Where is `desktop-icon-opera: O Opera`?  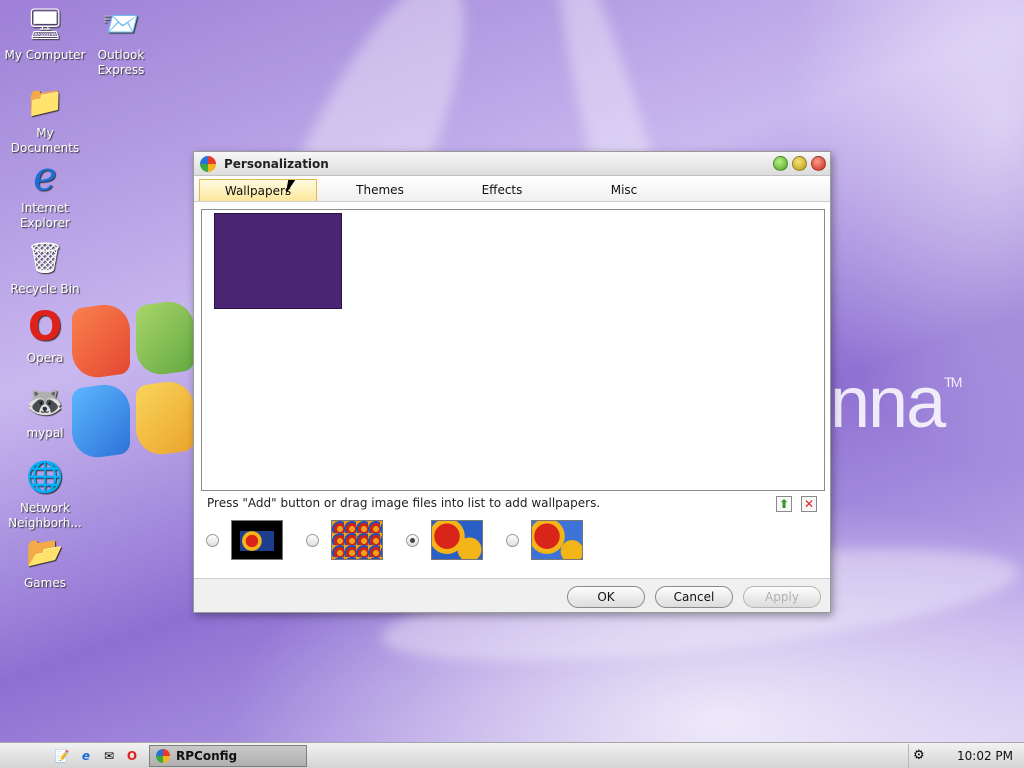 desktop-icon-opera: O Opera is located at coordinates (45, 335).